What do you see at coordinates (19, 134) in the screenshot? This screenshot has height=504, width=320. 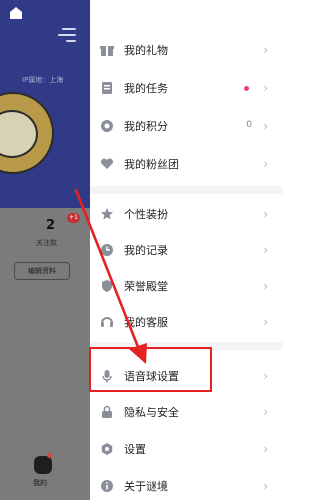 I see `avatar-face` at bounding box center [19, 134].